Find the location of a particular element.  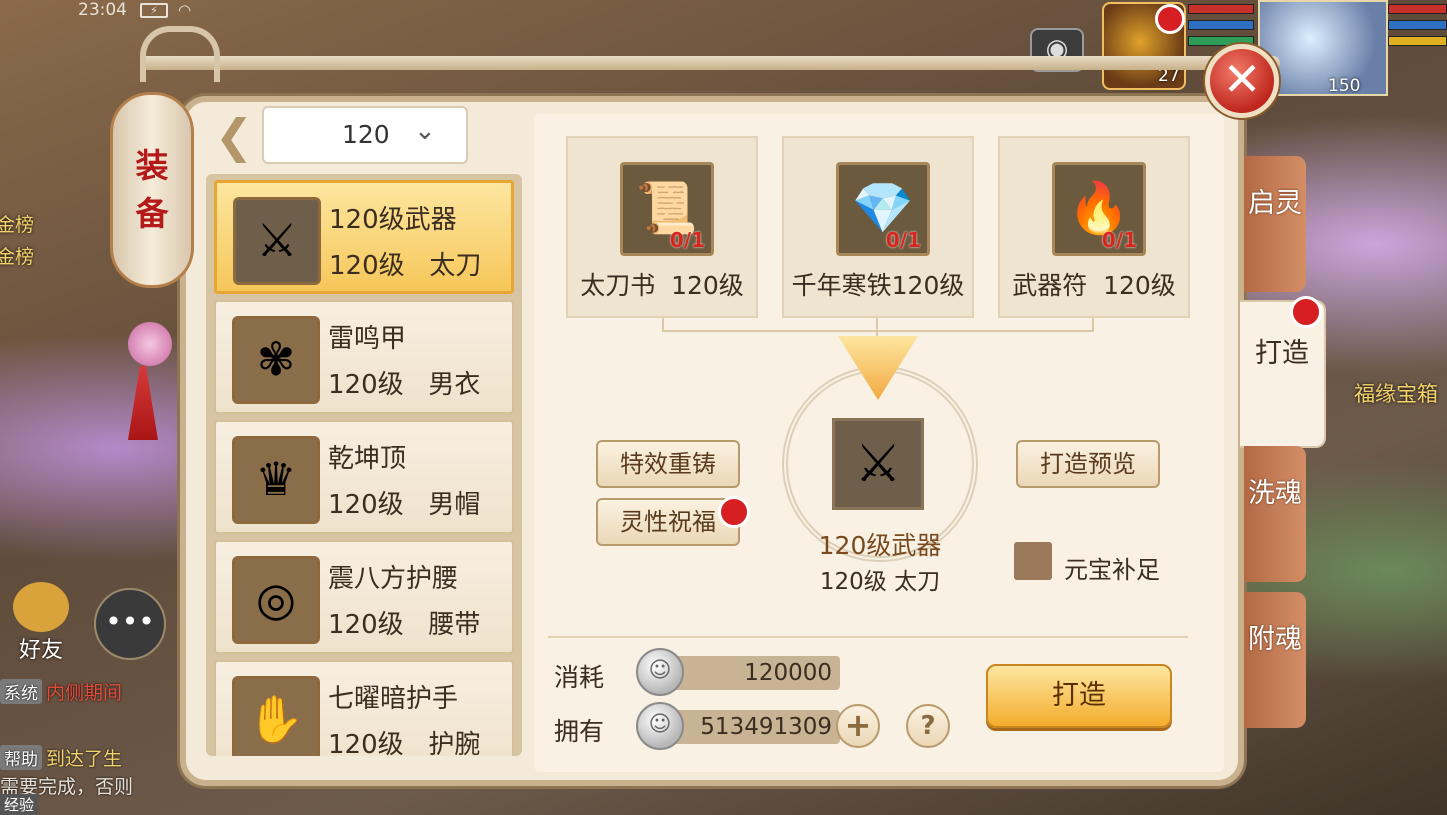

item-name: 震八方护腰 is located at coordinates (393, 579).